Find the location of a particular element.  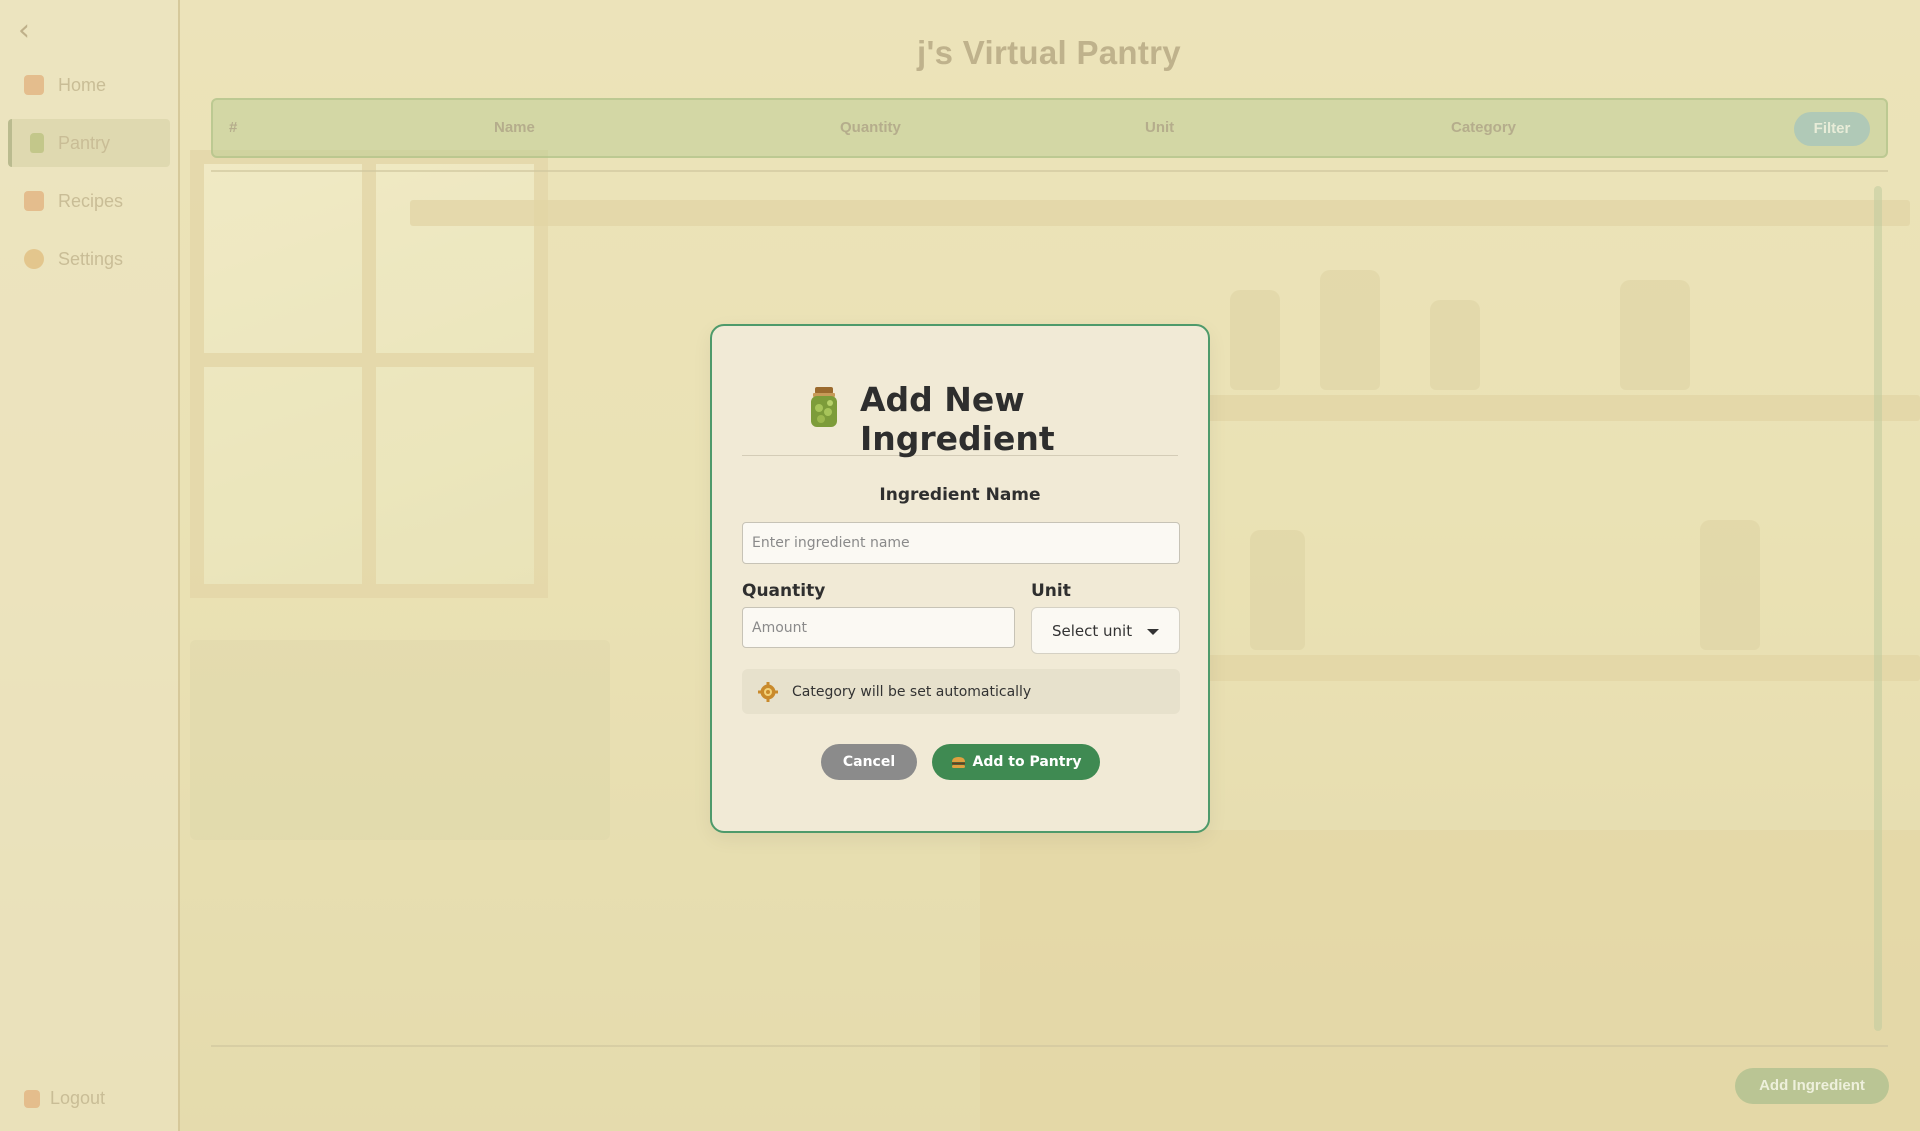

sidebar-item-pantry: Pantry is located at coordinates (89, 143).